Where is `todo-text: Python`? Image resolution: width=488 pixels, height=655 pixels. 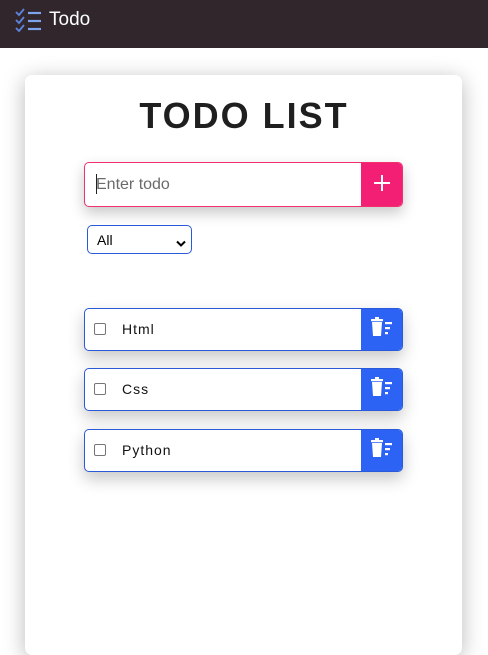
todo-text: Python is located at coordinates (147, 450).